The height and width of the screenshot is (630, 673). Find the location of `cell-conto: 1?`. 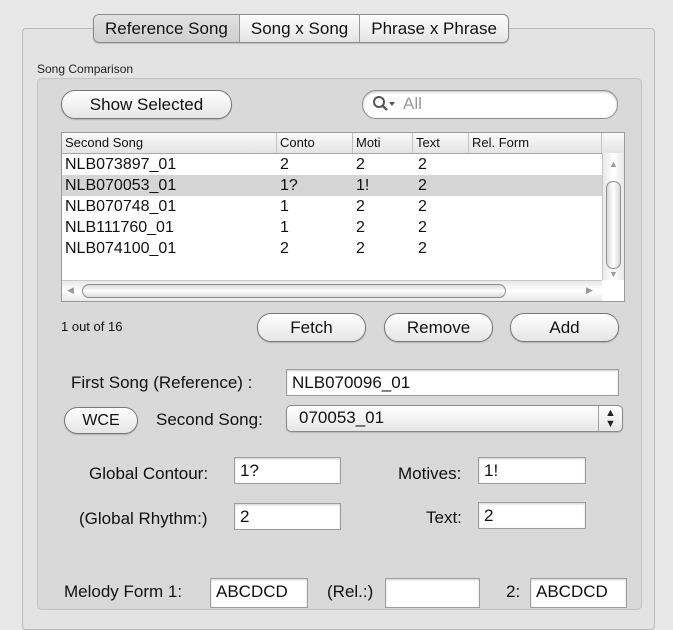

cell-conto: 1? is located at coordinates (289, 185).